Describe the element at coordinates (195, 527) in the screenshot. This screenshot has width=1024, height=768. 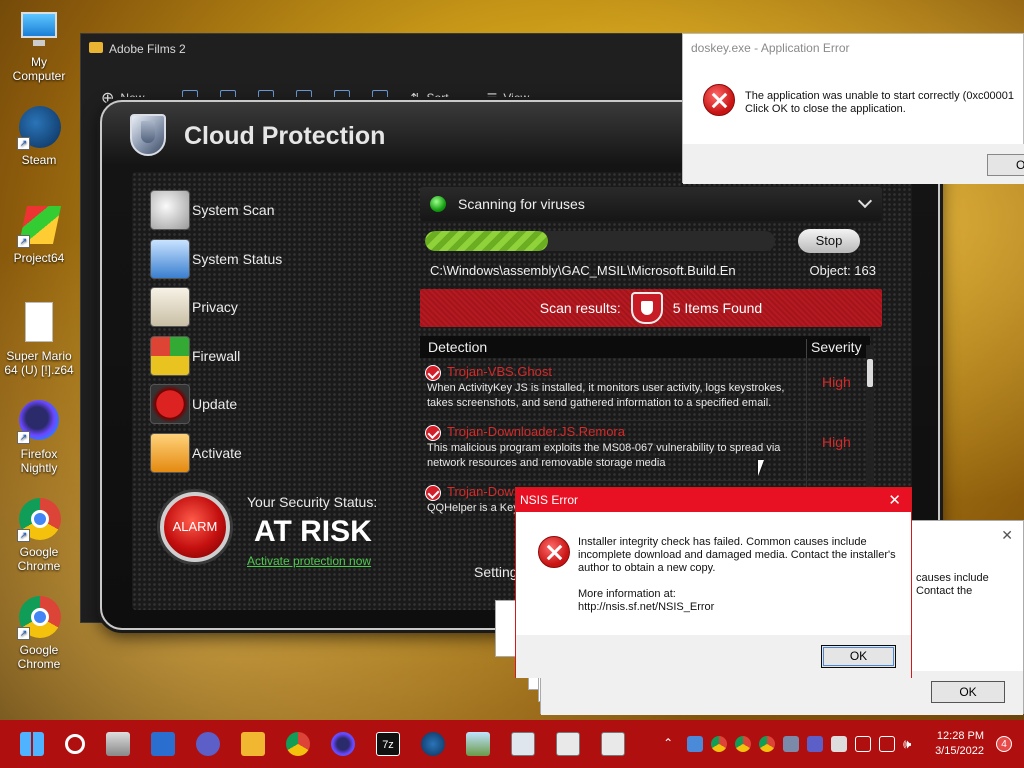
I see `alarm-button: ALARM` at that location.